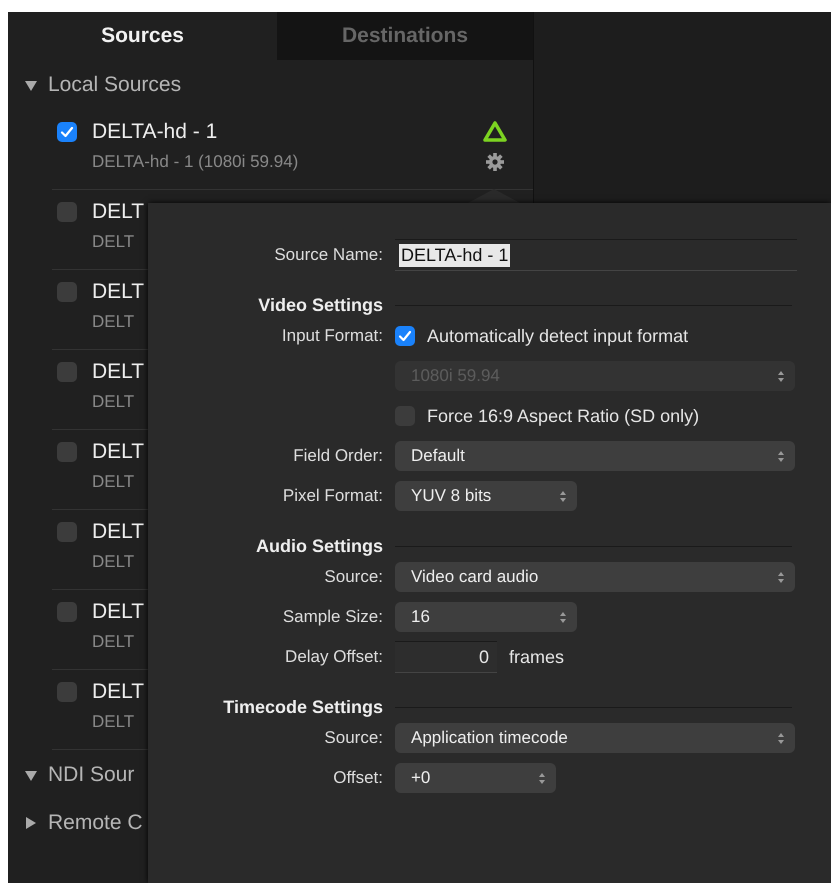 This screenshot has height=883, width=831. I want to click on checkbox-label: Force 16:9 Aspect Ratio (SD only), so click(563, 416).